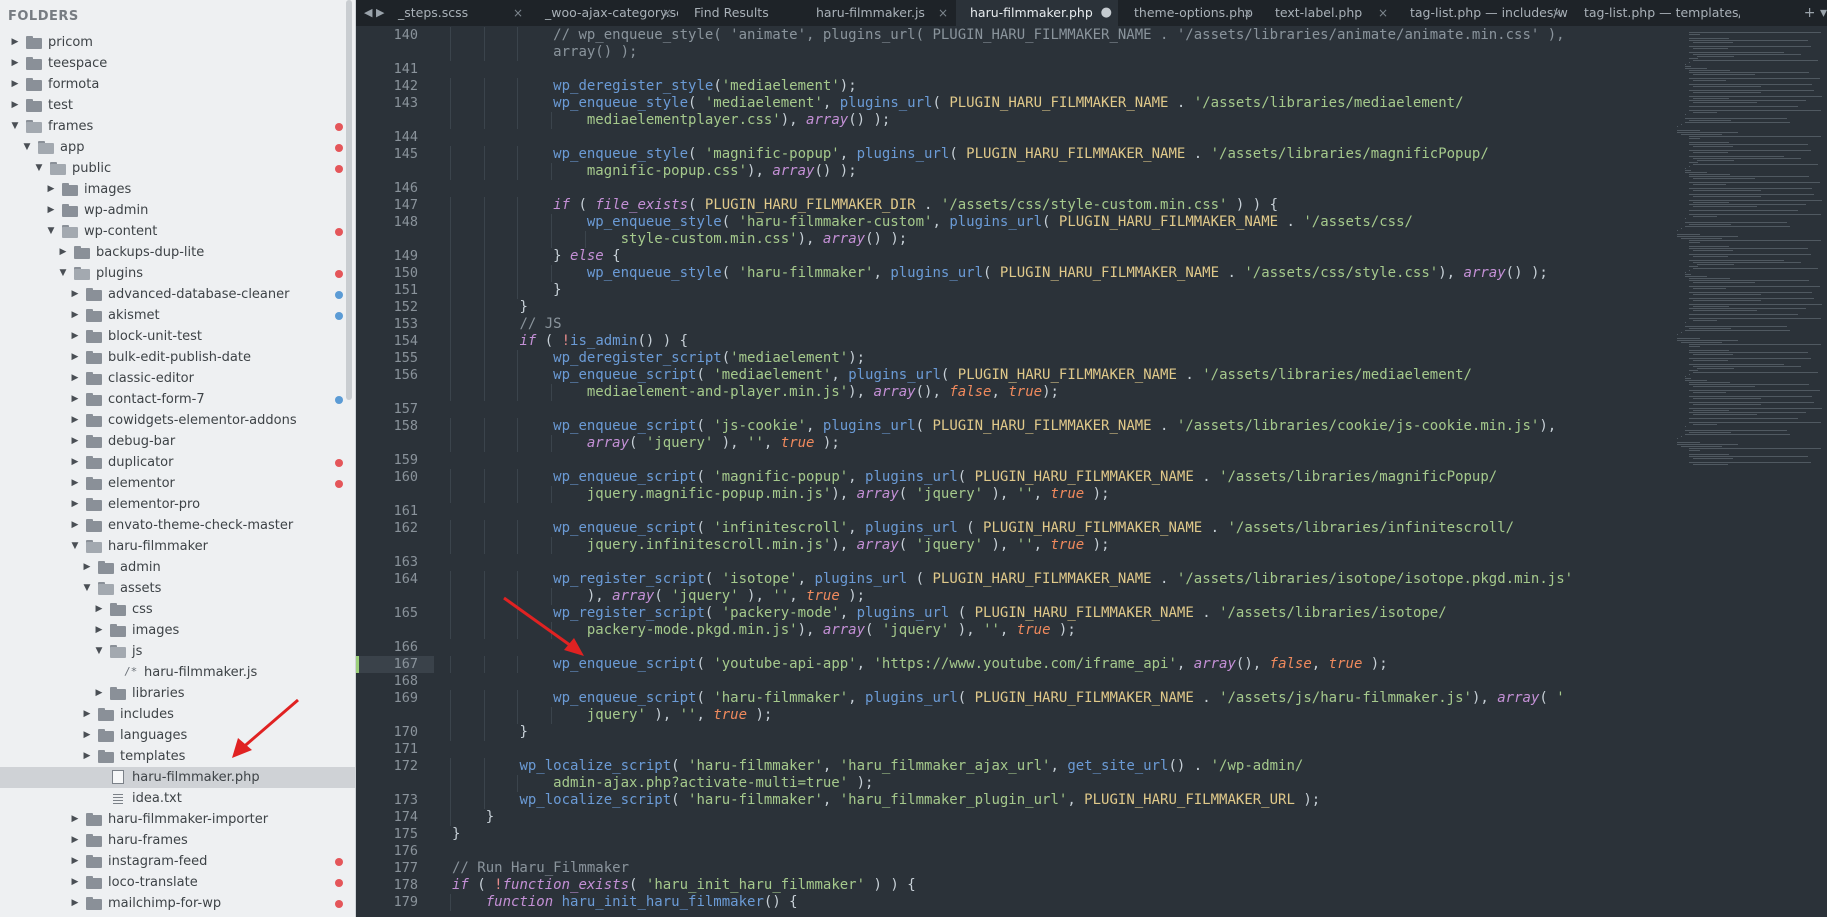 Image resolution: width=1827 pixels, height=917 pixels. I want to click on tree-folder: ▶ haru-filmmaker-importer, so click(177, 819).